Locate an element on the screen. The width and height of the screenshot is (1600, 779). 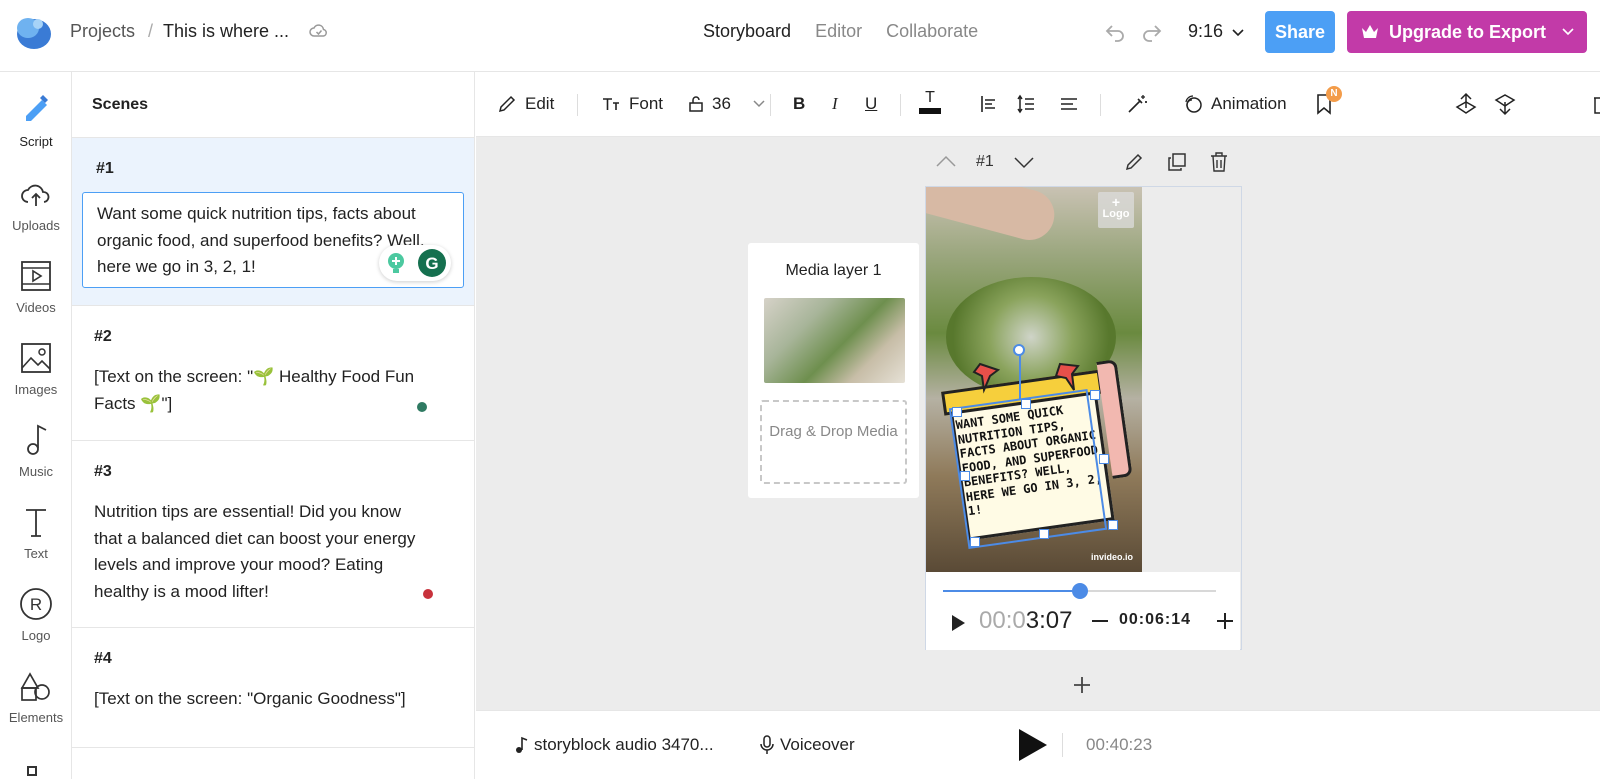
italic-button: I is located at coordinates (835, 104).